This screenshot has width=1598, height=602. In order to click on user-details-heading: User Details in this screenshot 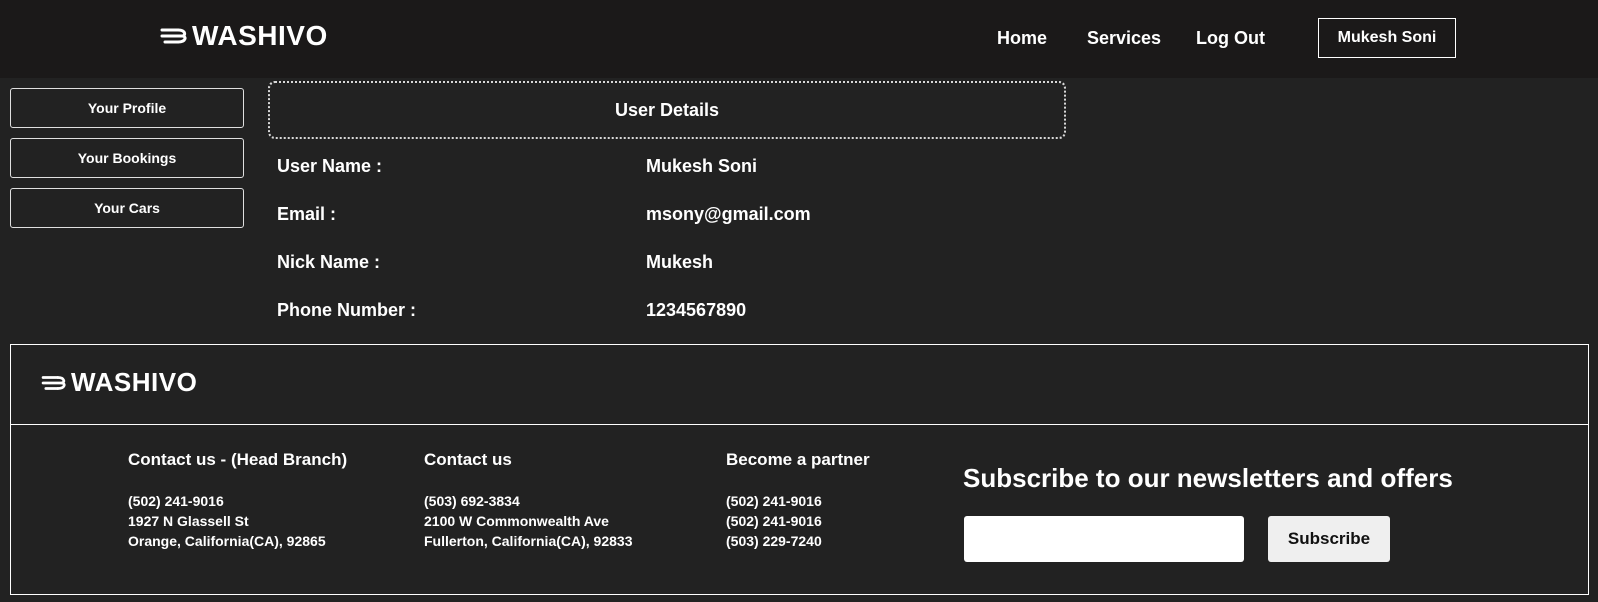, I will do `click(667, 110)`.